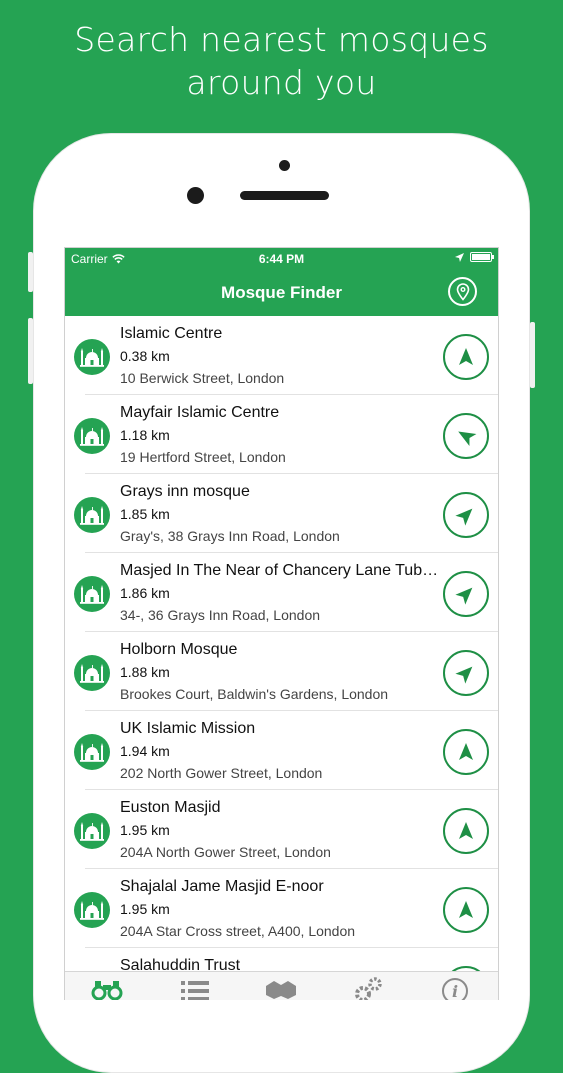 The height and width of the screenshot is (1073, 563). Describe the element at coordinates (185, 491) in the screenshot. I see `mosque-name: Grays inn mosque` at that location.